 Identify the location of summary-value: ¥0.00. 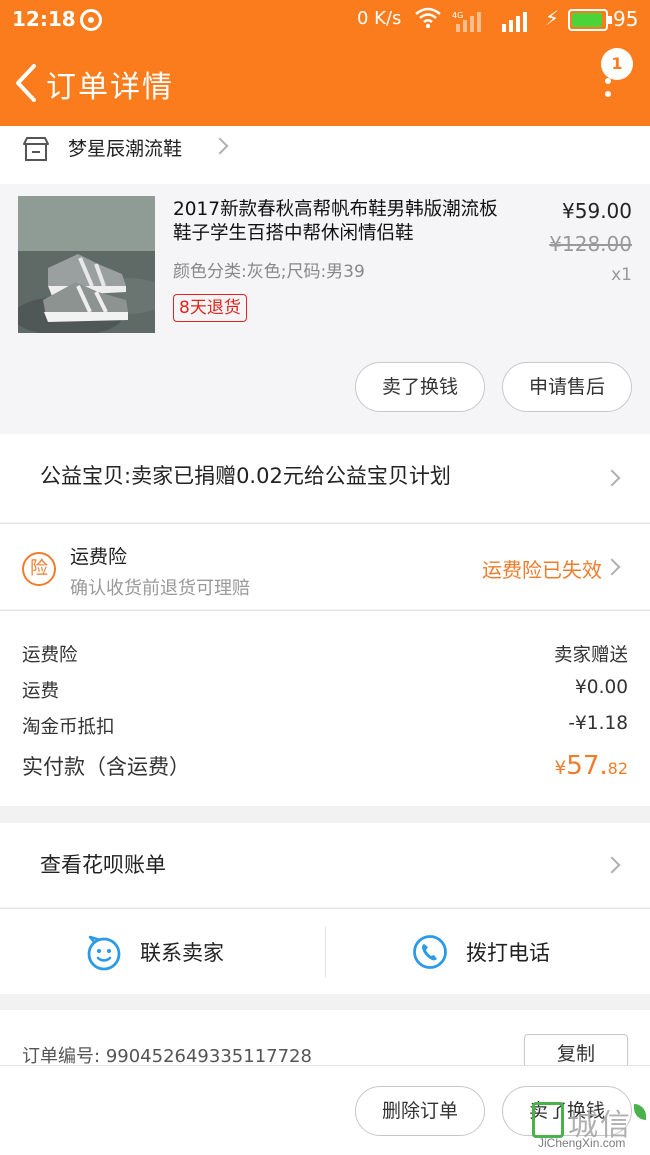
(601, 687).